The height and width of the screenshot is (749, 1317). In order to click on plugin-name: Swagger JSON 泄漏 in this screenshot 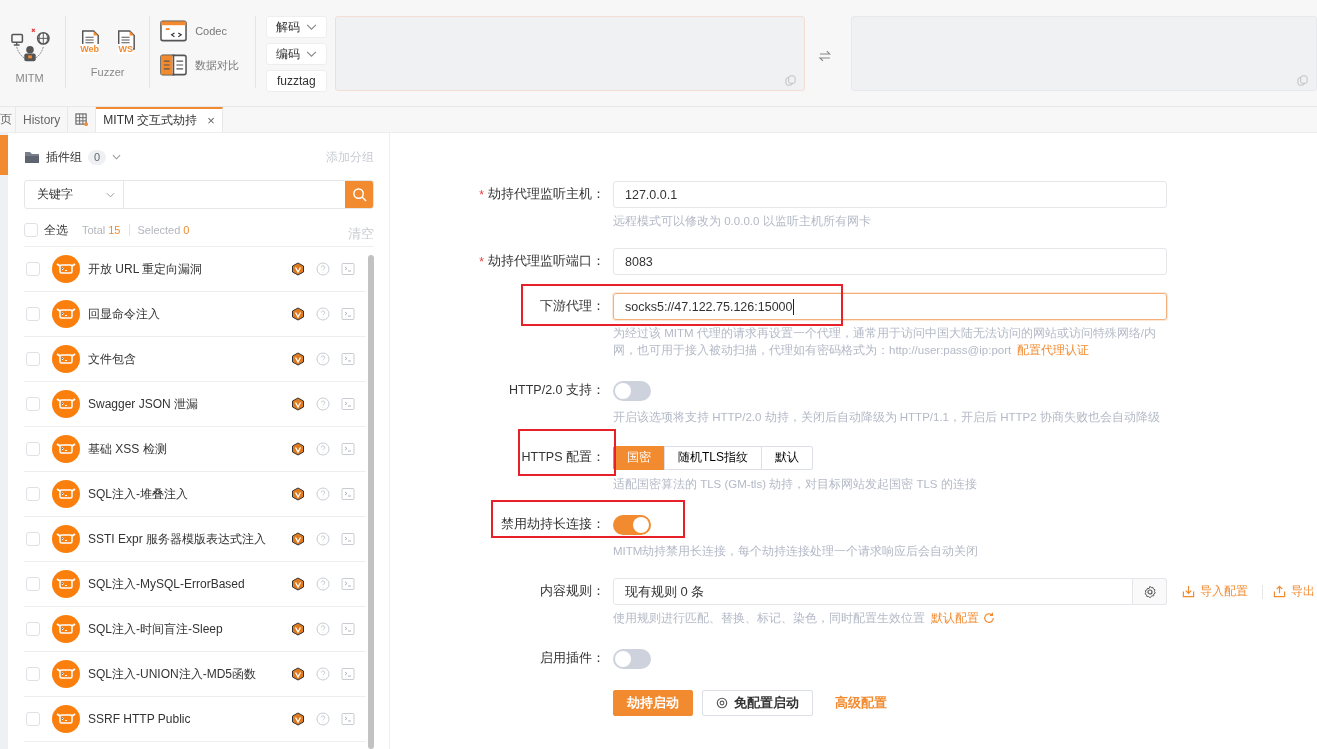, I will do `click(189, 404)`.